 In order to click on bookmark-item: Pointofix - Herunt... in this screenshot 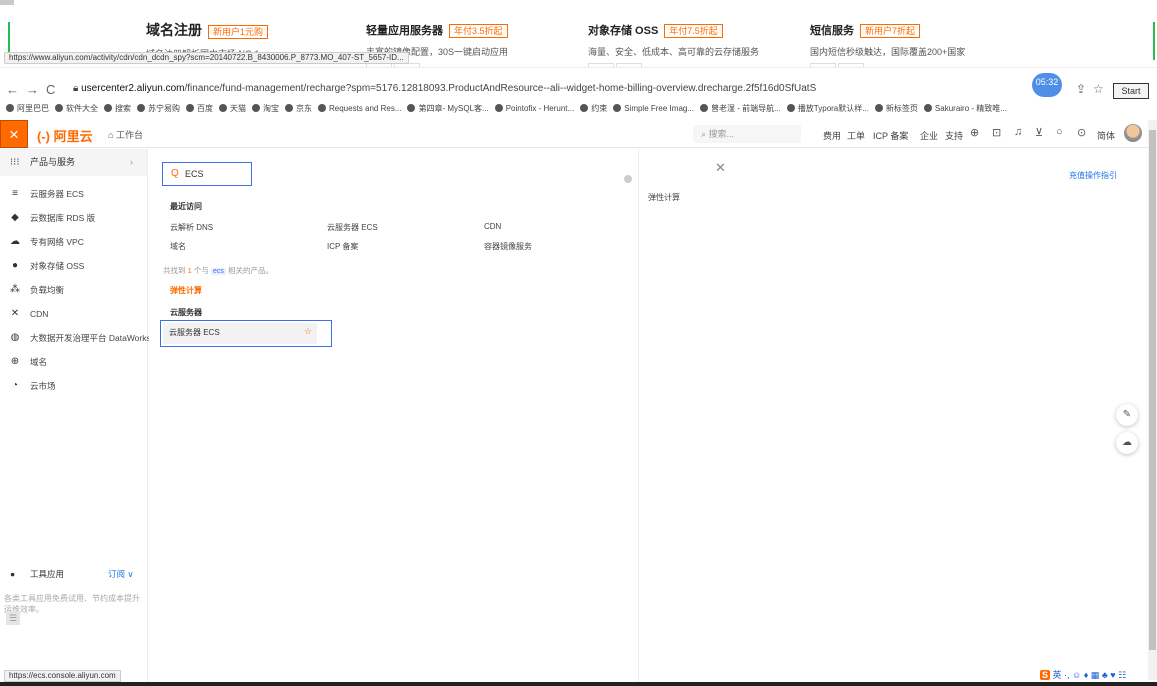, I will do `click(534, 109)`.